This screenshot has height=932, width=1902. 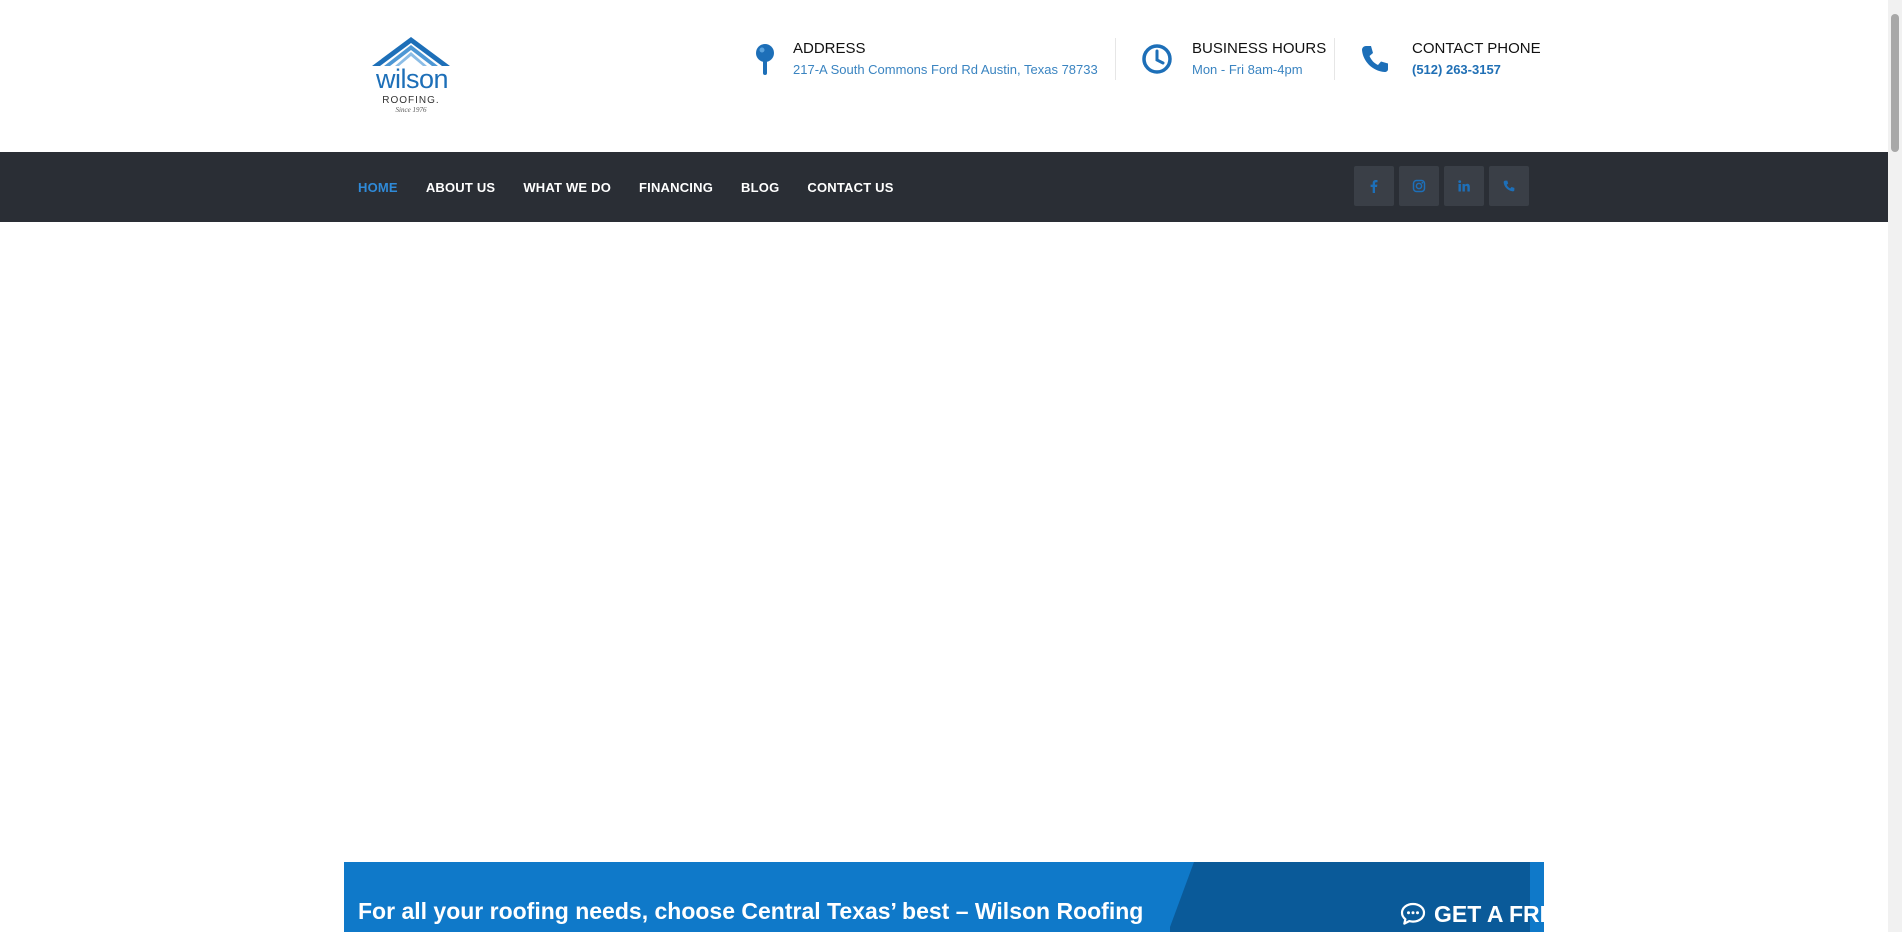 What do you see at coordinates (829, 48) in the screenshot?
I see `address-title: ADDRESS` at bounding box center [829, 48].